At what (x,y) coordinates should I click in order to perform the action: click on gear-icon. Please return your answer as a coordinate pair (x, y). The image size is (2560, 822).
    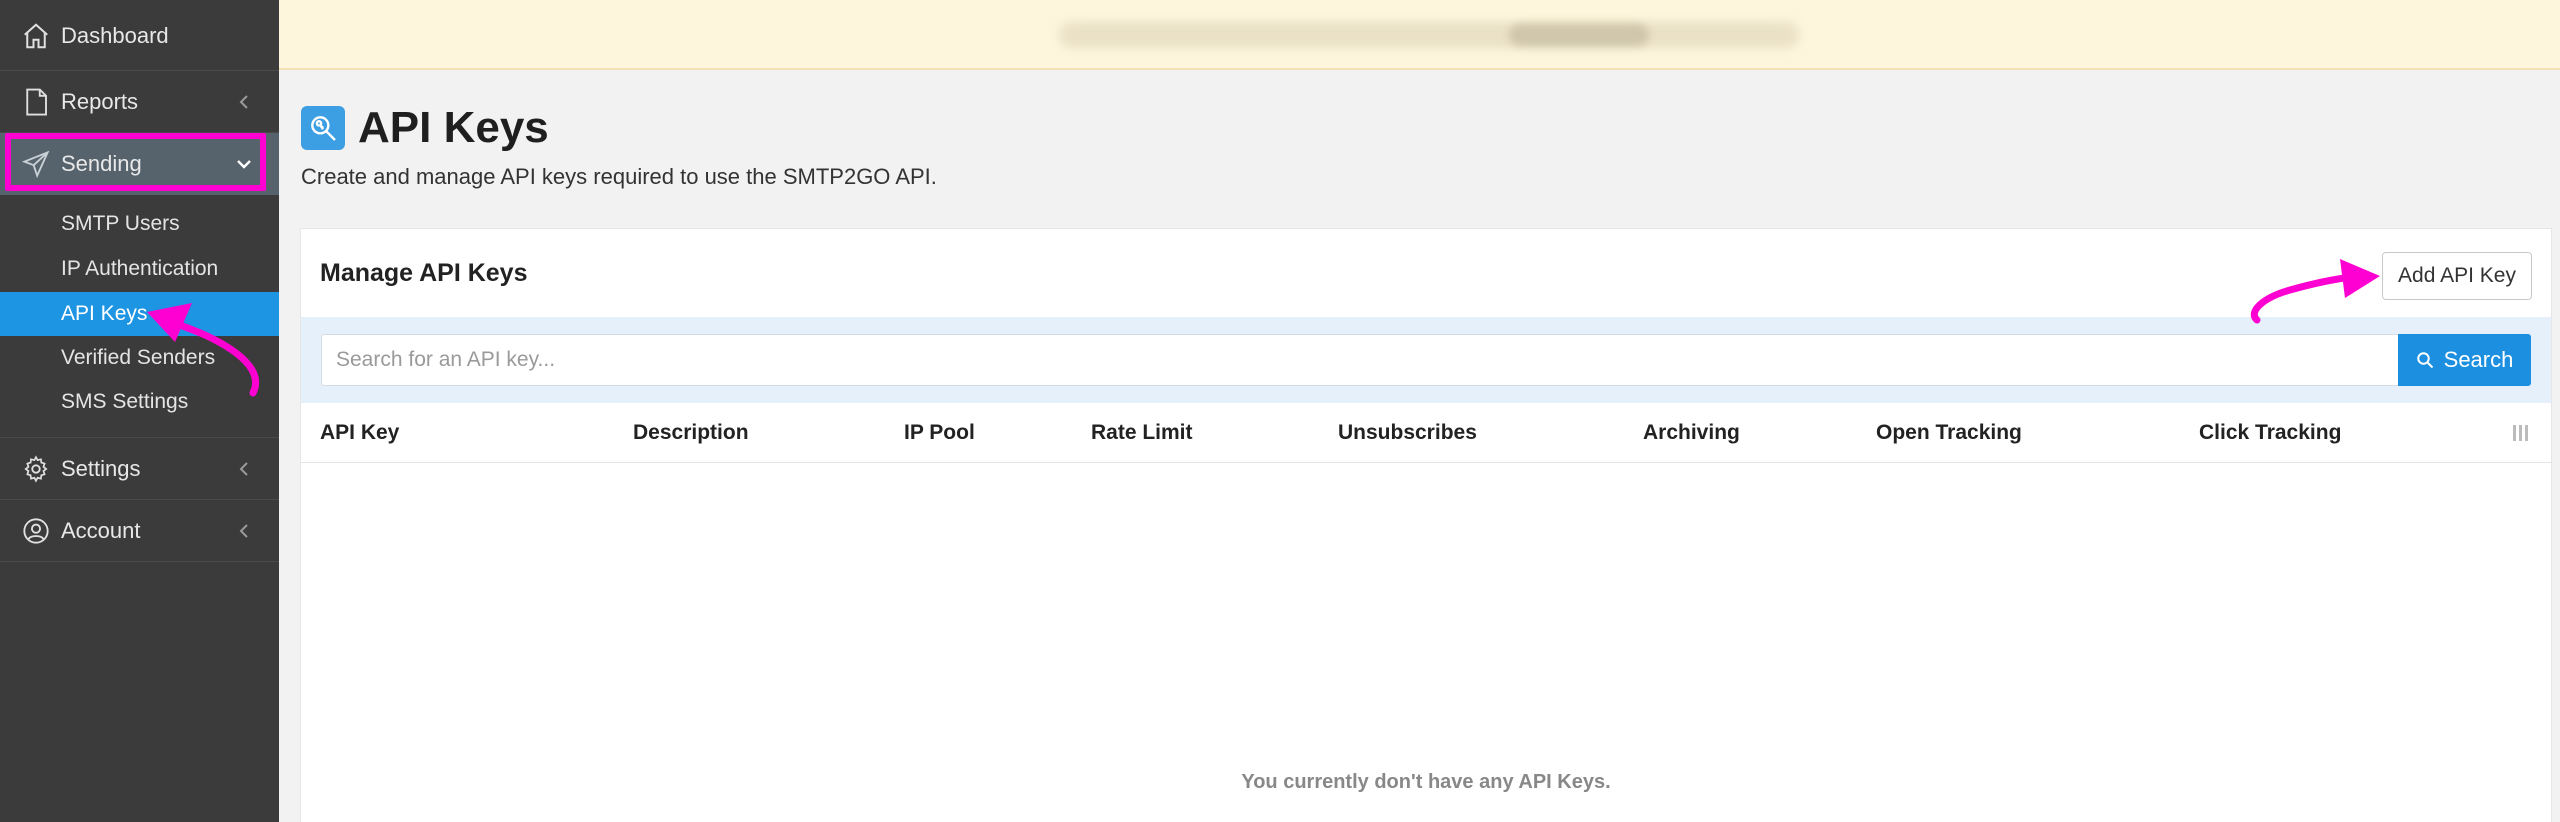
    Looking at the image, I should click on (36, 469).